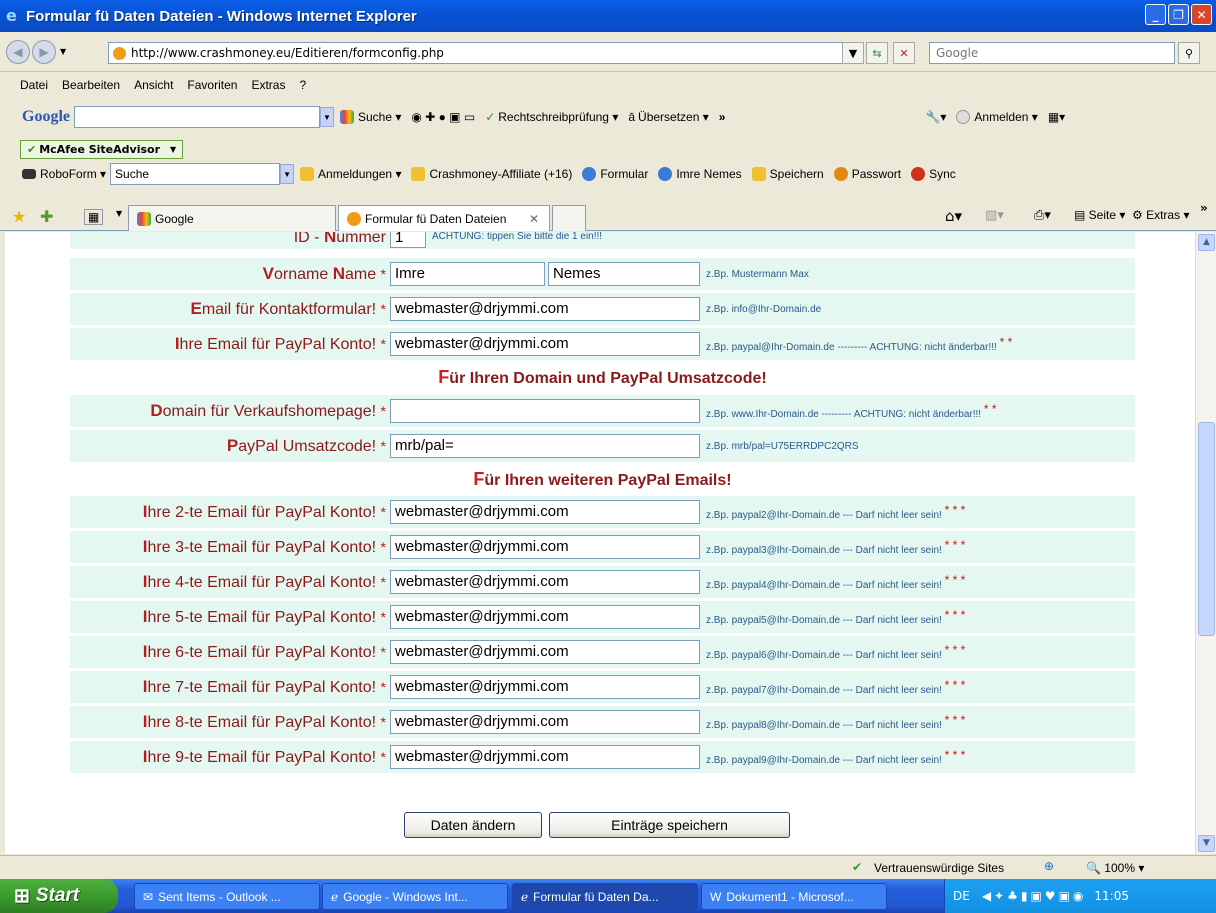 The height and width of the screenshot is (913, 1216). Describe the element at coordinates (370, 117) in the screenshot. I see `google-search-button: Suche ▾` at that location.